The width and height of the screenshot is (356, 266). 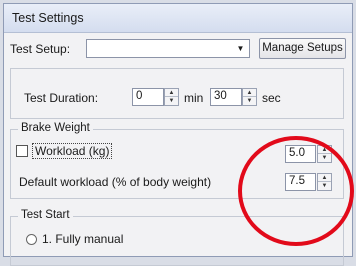 I want to click on default-workload-input: 7.5, so click(x=300, y=182).